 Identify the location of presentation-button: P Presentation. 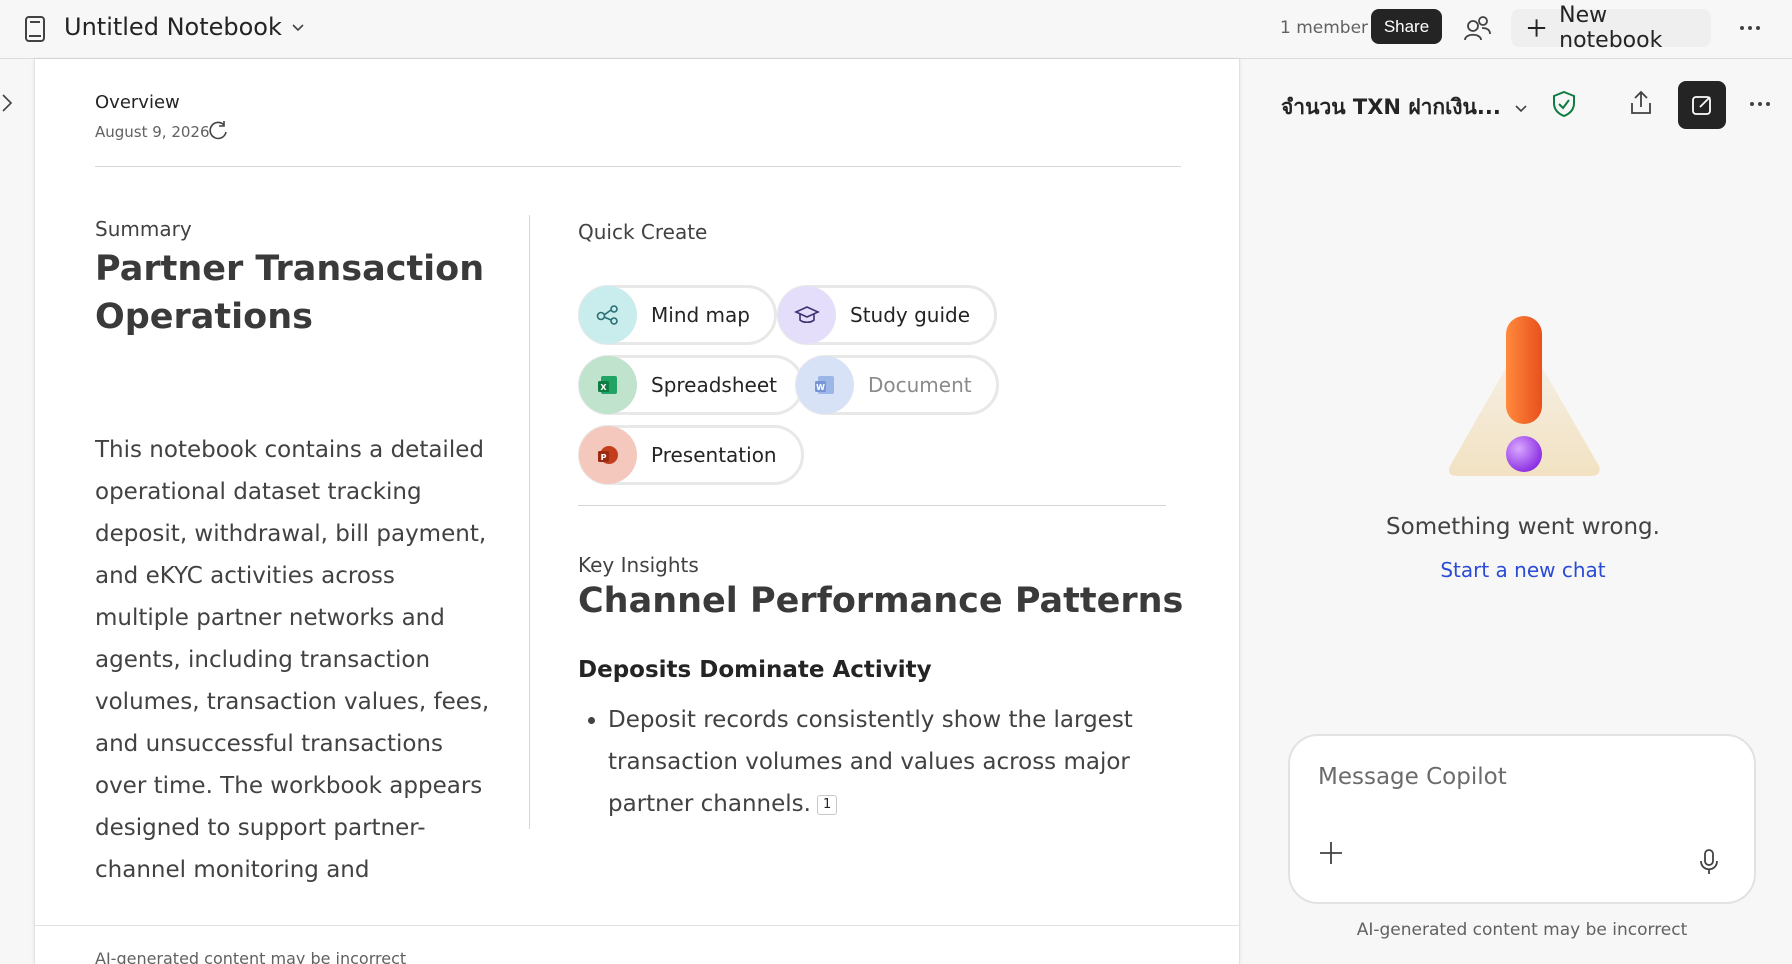
(691, 455).